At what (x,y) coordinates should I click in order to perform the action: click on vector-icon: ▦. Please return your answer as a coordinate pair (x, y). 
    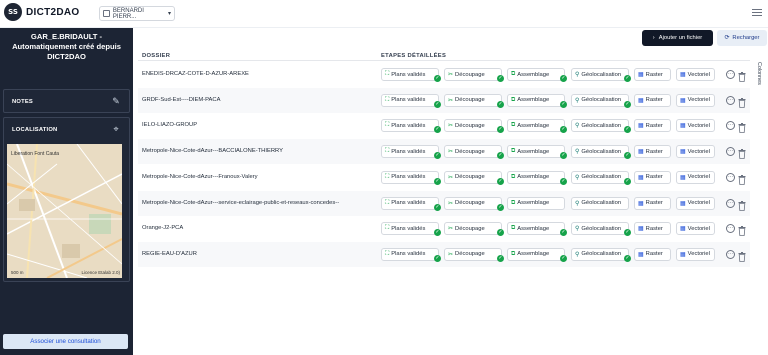
    Looking at the image, I should click on (683, 177).